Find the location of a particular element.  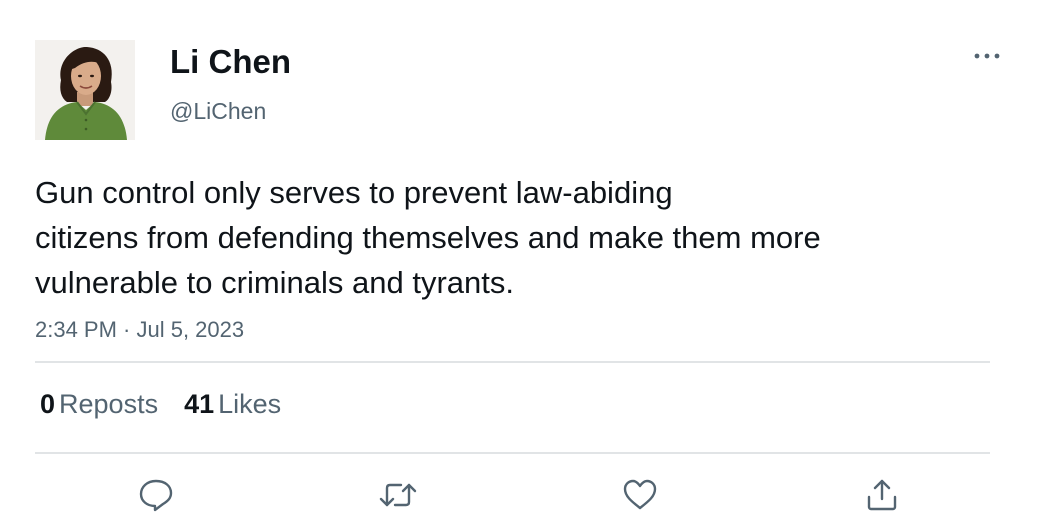

heart-icon is located at coordinates (640, 494).